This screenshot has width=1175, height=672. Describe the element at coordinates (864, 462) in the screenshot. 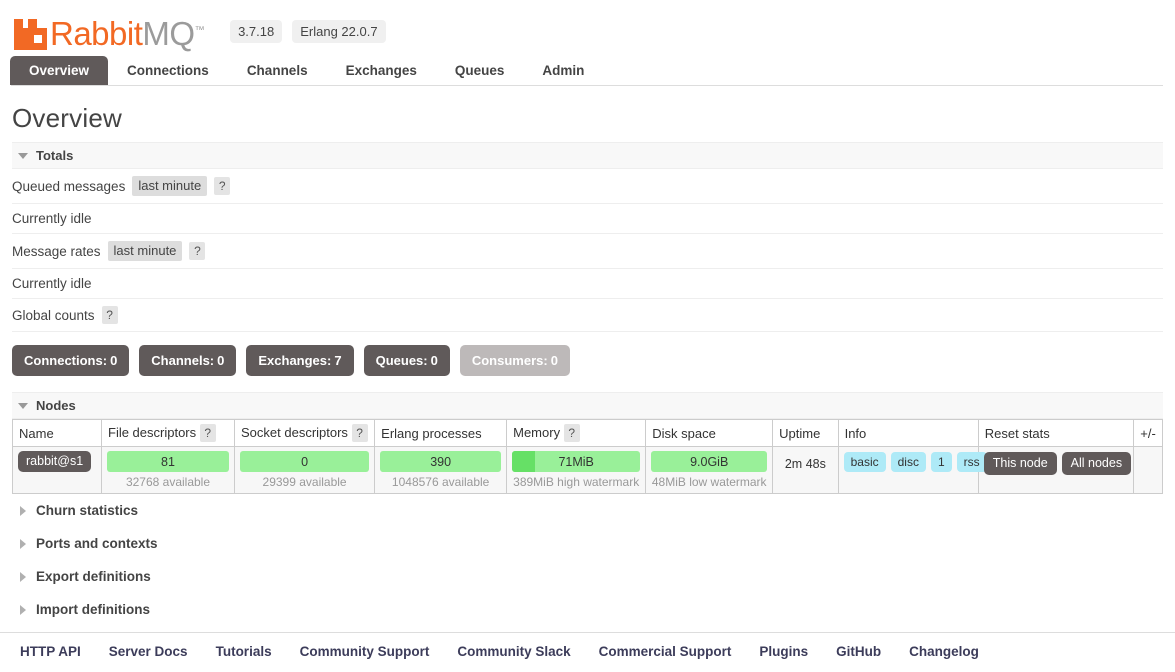

I see `info-badge-basic: basic` at that location.